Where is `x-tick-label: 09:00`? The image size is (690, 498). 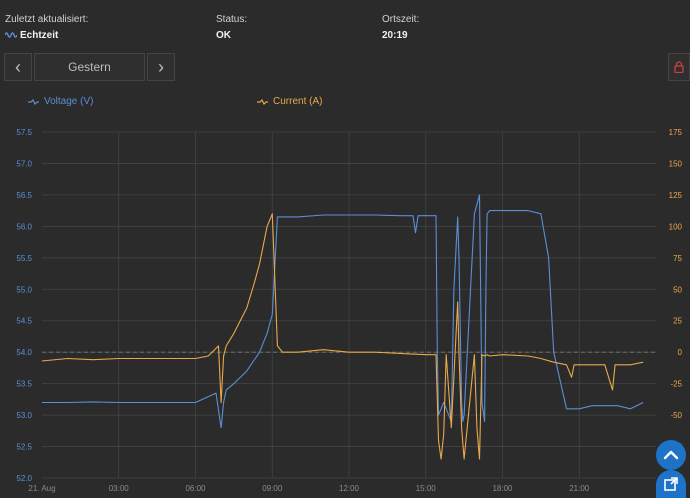 x-tick-label: 09:00 is located at coordinates (272, 488).